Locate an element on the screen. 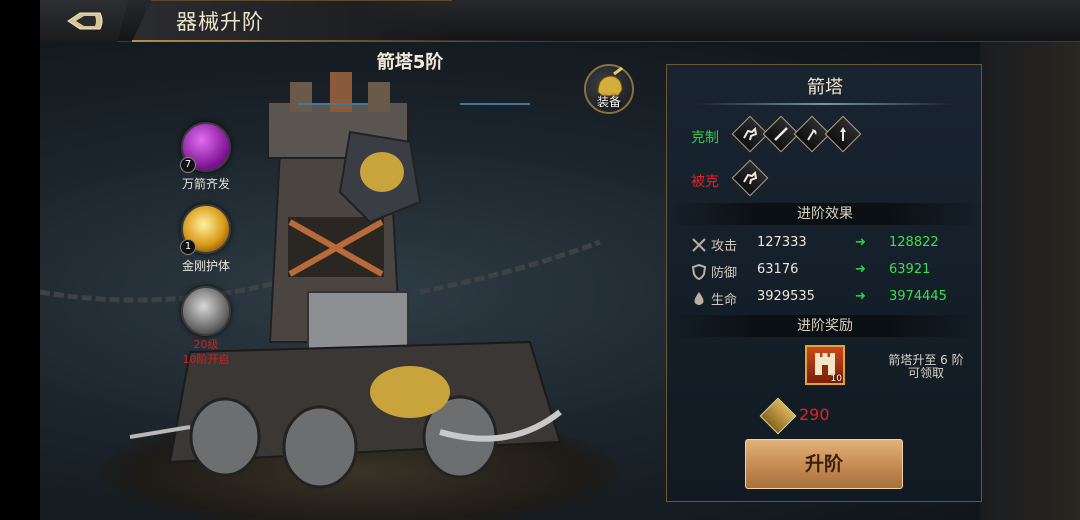 The image size is (1080, 520). tower-level-title: 箭塔5阶 is located at coordinates (410, 62).